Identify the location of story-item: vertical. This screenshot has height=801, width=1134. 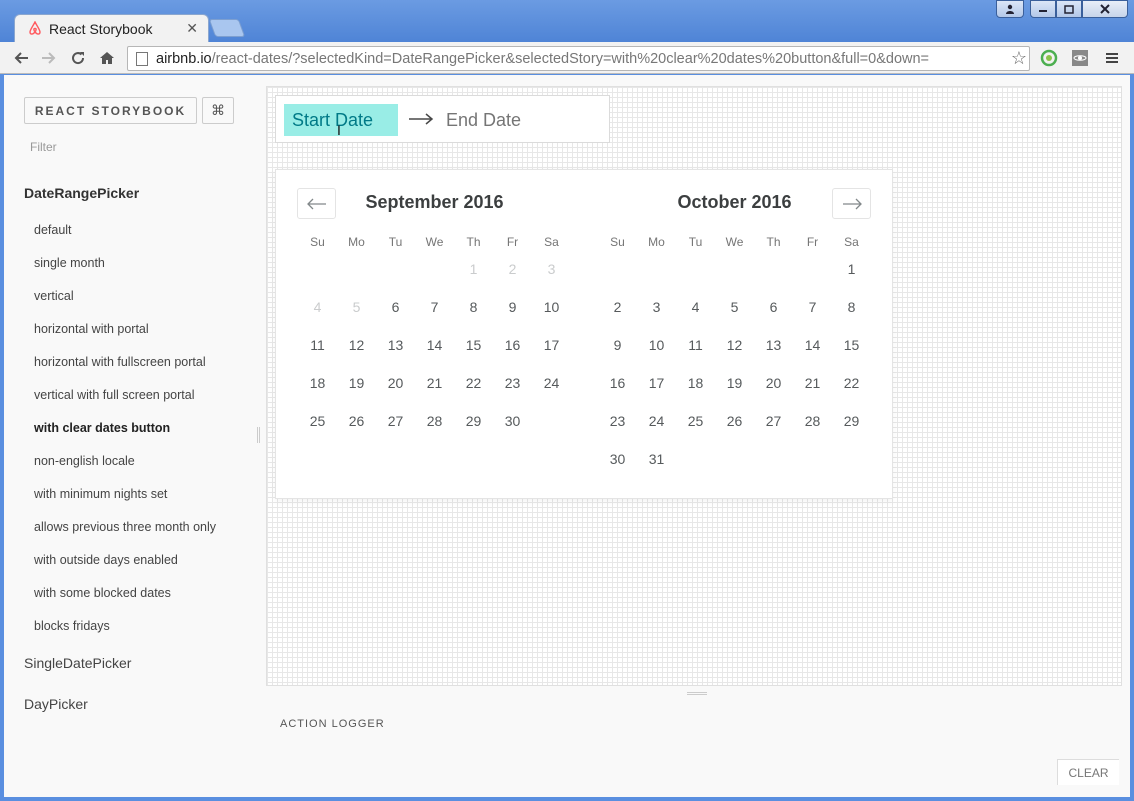
(54, 296).